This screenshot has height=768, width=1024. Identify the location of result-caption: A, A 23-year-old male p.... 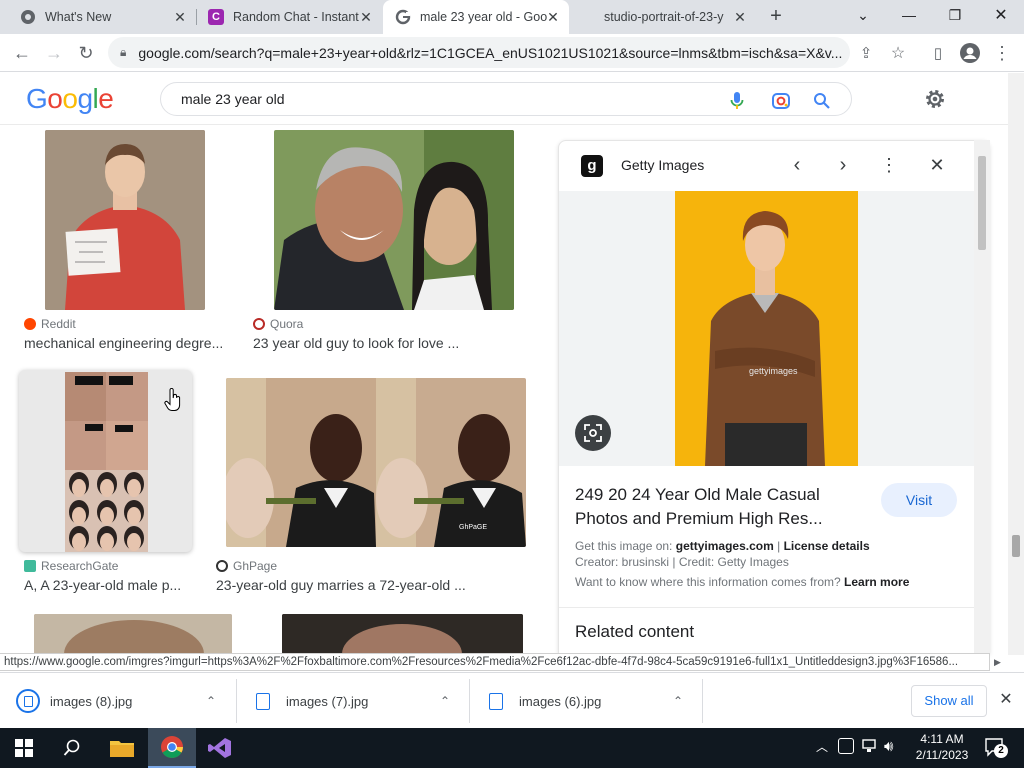
(109, 585).